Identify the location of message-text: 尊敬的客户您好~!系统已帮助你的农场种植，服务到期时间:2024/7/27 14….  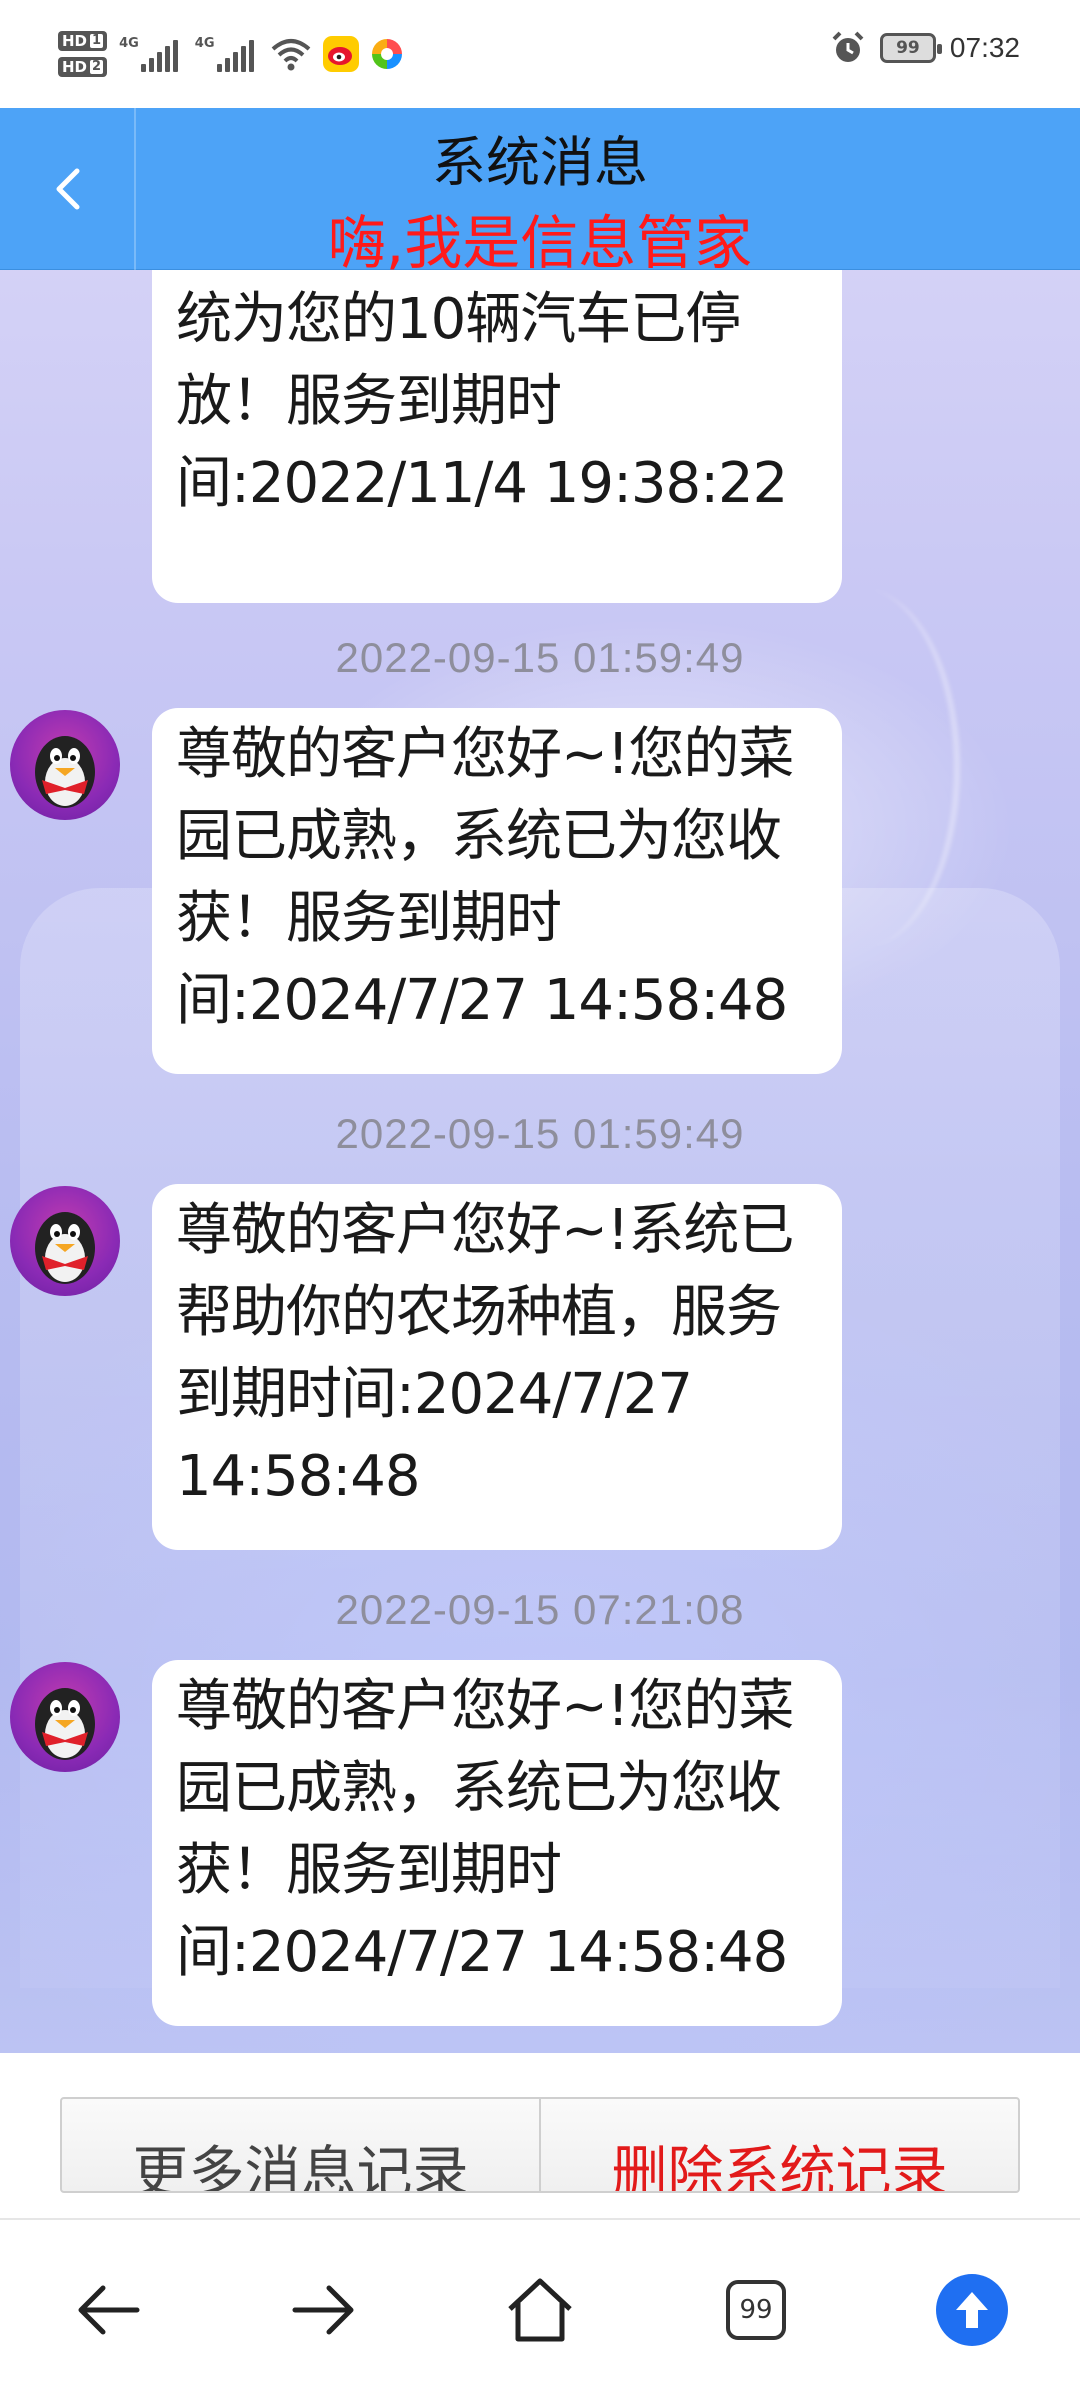
(485, 1353).